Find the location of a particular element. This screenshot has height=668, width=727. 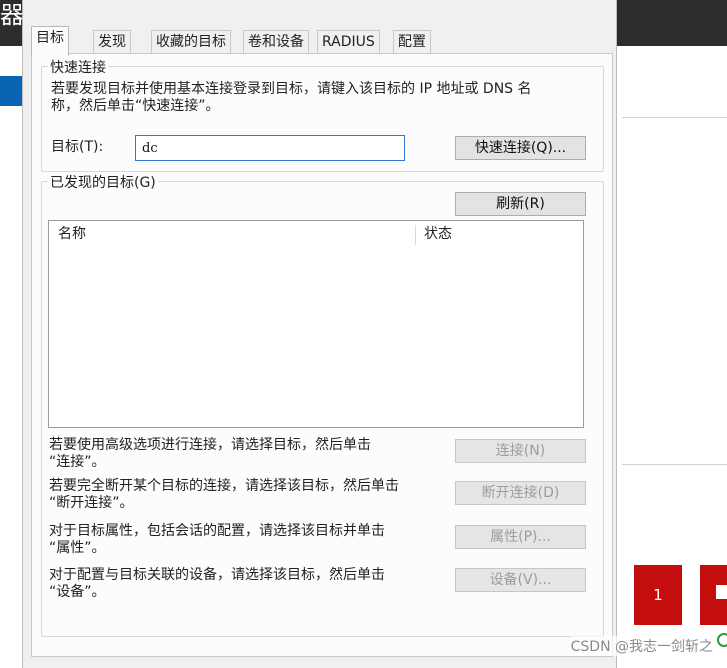

target-label: 目标(T): is located at coordinates (77, 147).